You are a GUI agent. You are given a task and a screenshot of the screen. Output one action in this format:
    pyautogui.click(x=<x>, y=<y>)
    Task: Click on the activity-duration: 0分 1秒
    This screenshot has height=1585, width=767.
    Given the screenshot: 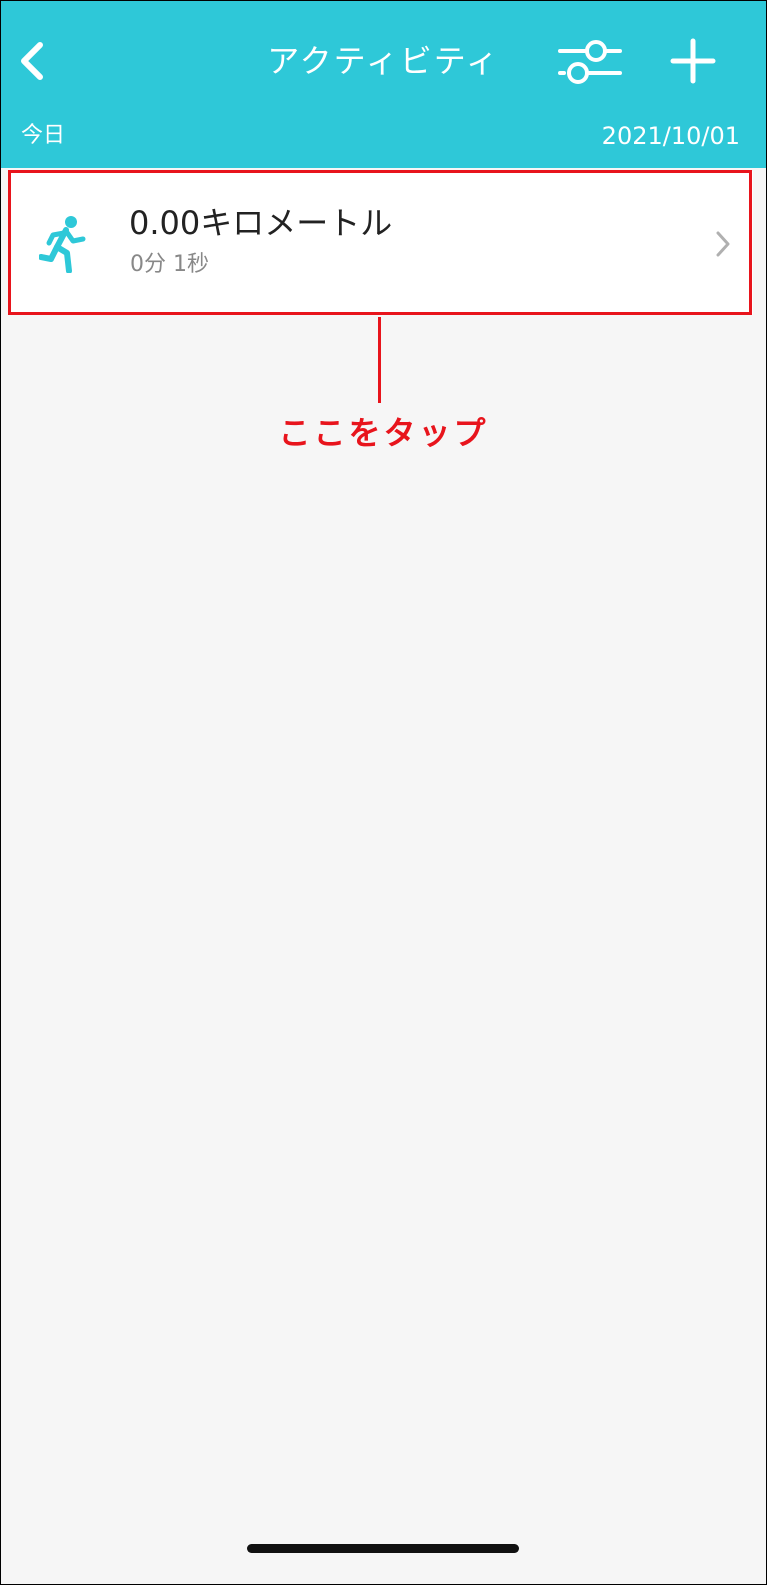 What is the action you would take?
    pyautogui.click(x=169, y=264)
    